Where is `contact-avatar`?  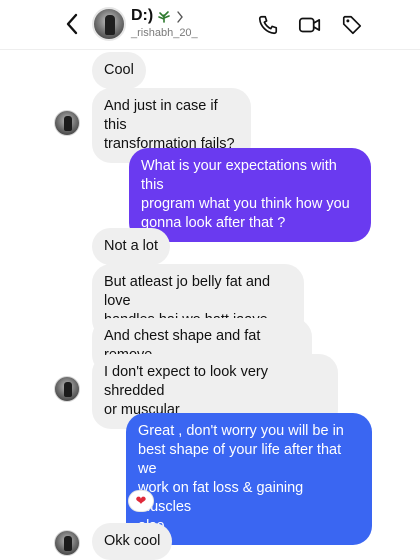 contact-avatar is located at coordinates (109, 24).